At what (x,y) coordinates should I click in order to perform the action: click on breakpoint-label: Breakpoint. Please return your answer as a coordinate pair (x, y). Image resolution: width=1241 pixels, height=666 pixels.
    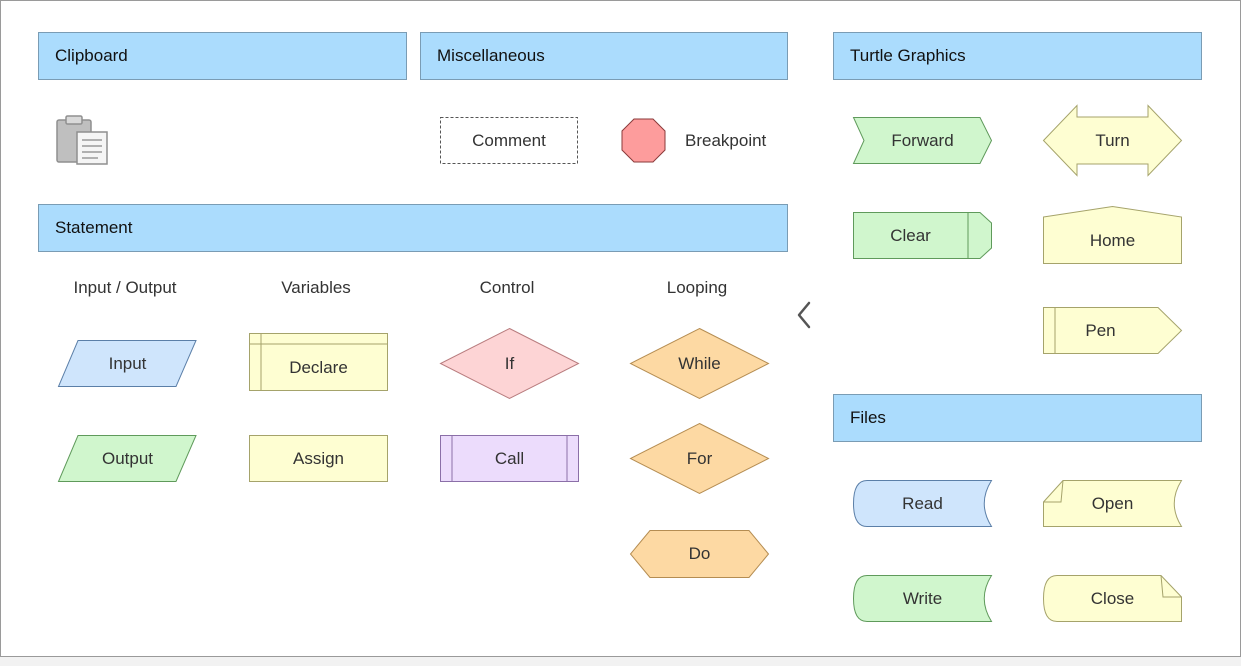
    Looking at the image, I should click on (726, 140).